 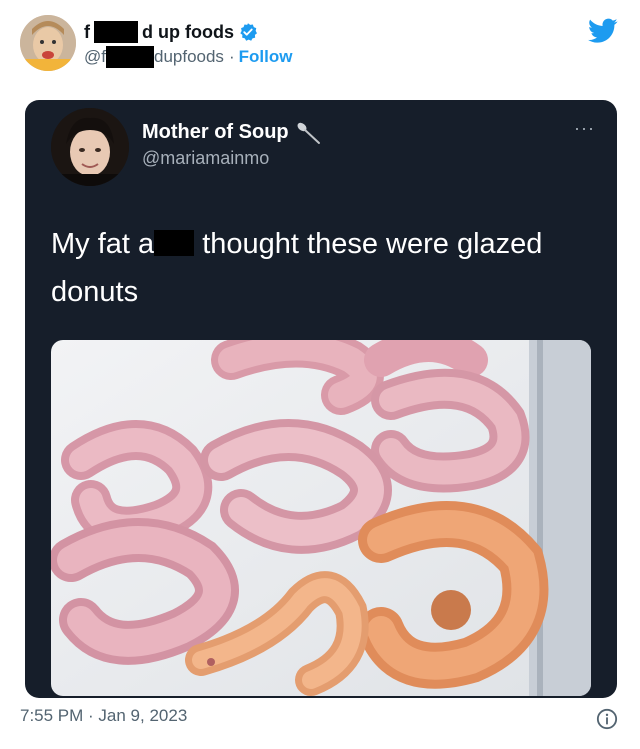 I want to click on handle: dupfoods, so click(x=188, y=56).